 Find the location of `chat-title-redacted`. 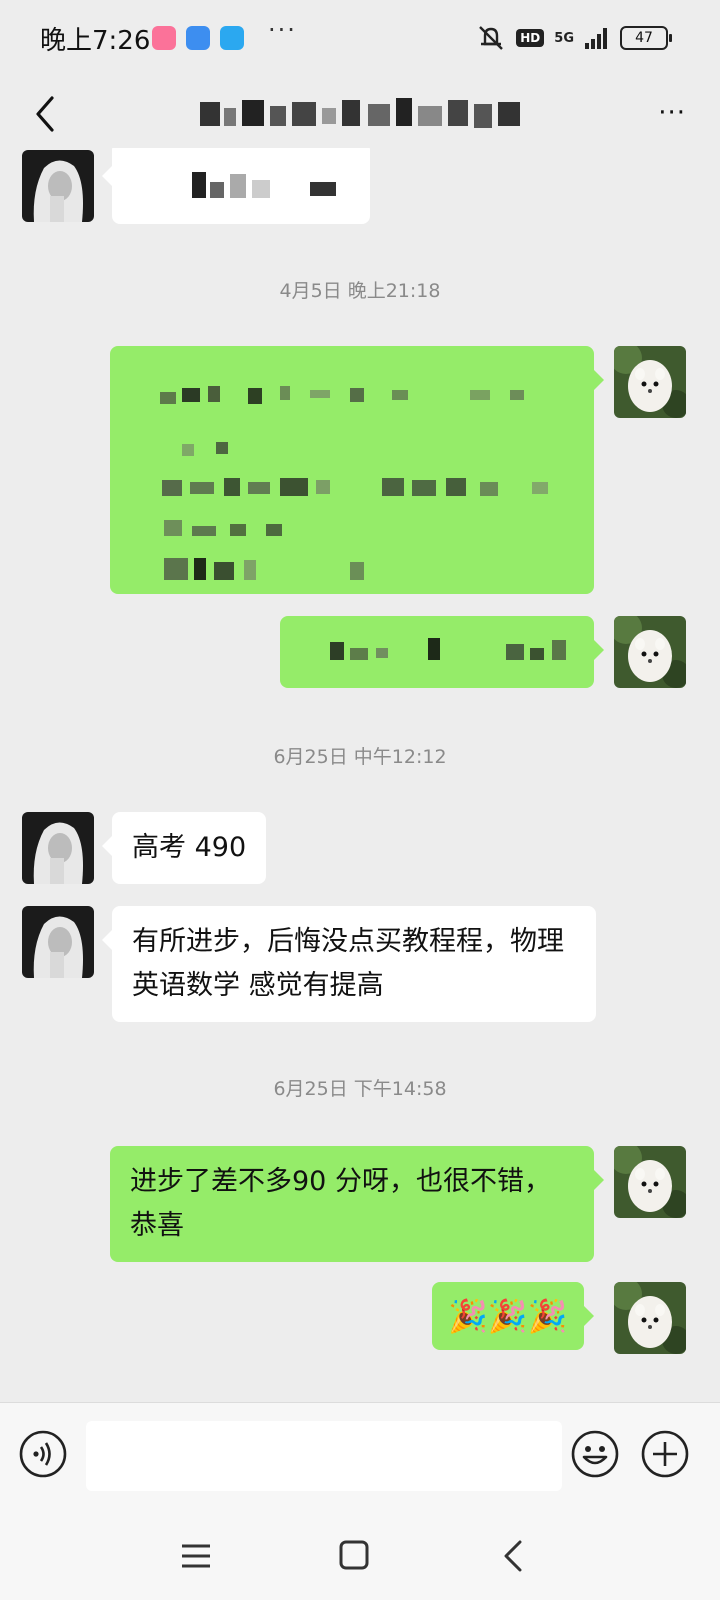

chat-title-redacted is located at coordinates (360, 113).